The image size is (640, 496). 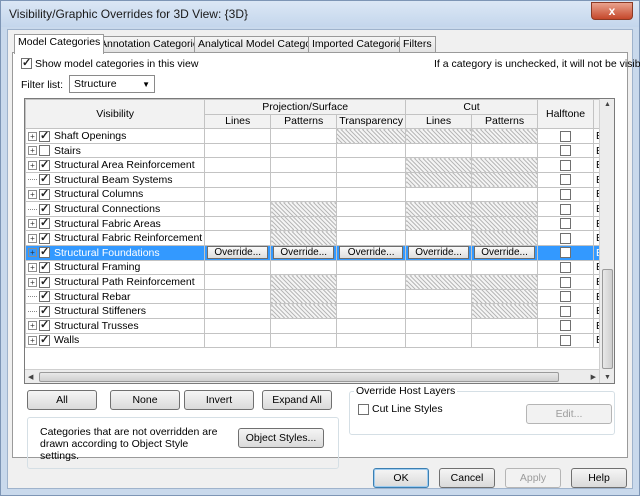 What do you see at coordinates (115, 194) in the screenshot?
I see `category-cell: + Structural Columns` at bounding box center [115, 194].